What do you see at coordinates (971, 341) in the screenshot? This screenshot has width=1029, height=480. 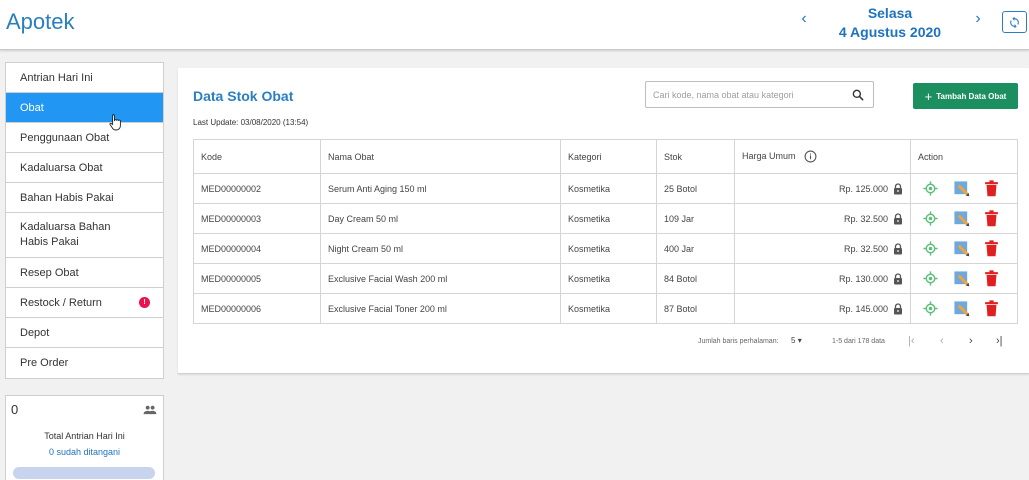 I see `next-page-button: ›` at bounding box center [971, 341].